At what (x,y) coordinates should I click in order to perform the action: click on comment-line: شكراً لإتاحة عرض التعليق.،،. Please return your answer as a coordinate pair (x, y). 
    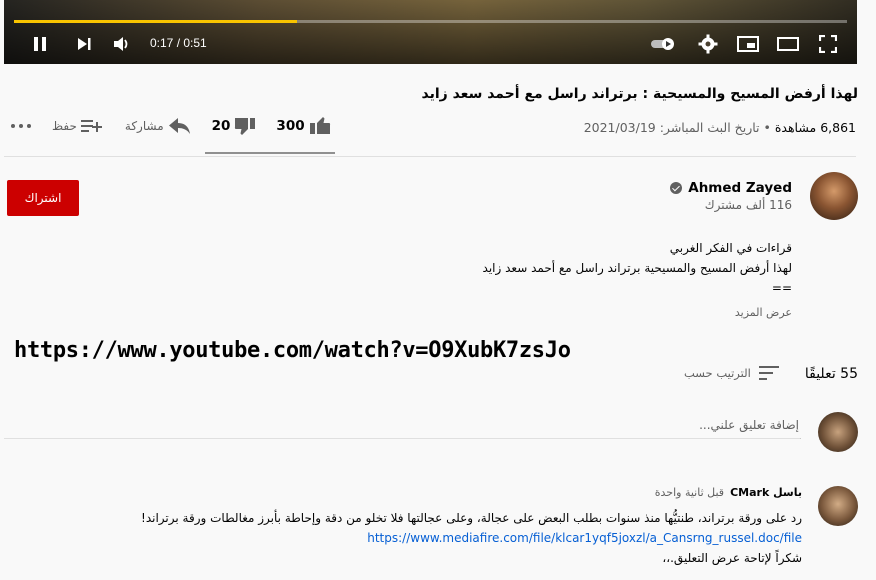
    Looking at the image, I should click on (732, 558).